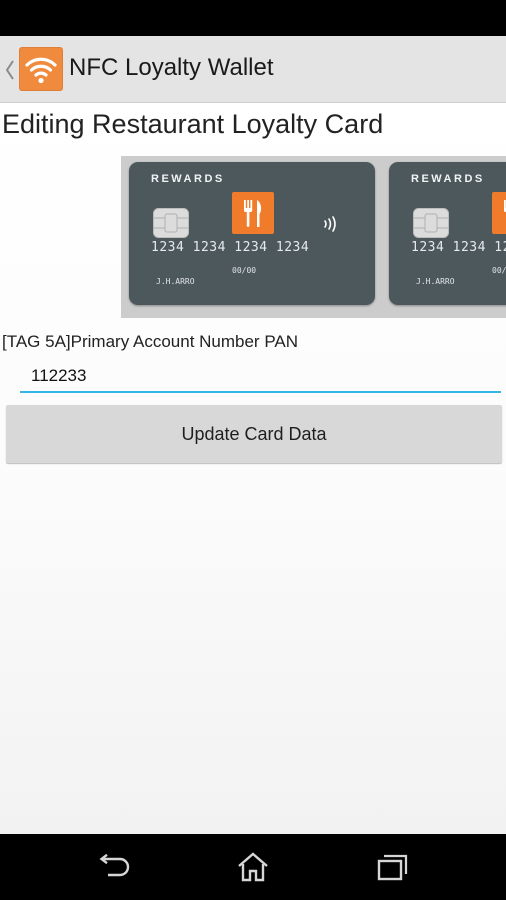 Image resolution: width=506 pixels, height=900 pixels. Describe the element at coordinates (254, 434) in the screenshot. I see `update-card-data-button: Update Card Data` at that location.